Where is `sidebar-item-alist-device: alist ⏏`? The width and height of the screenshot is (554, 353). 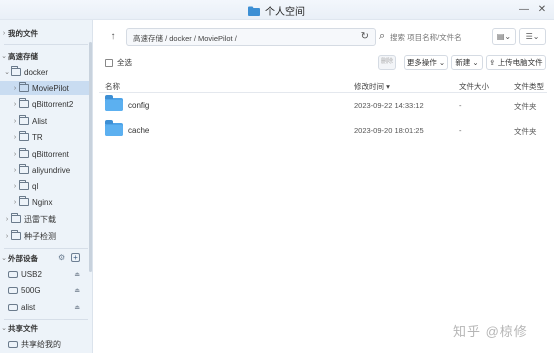 sidebar-item-alist-device: alist ⏏ is located at coordinates (46, 307).